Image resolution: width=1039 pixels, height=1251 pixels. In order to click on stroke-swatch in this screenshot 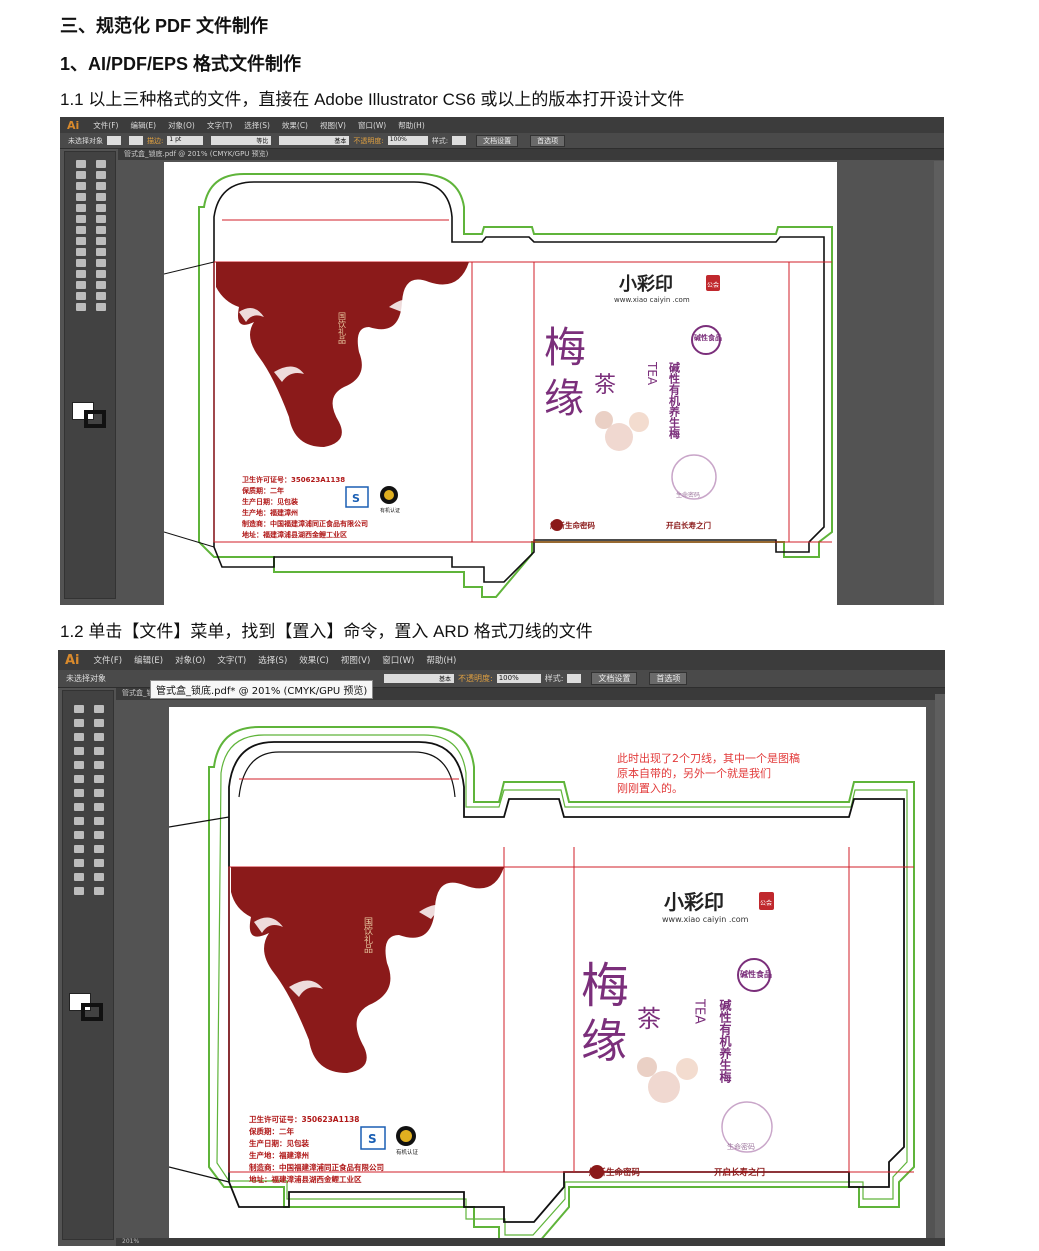, I will do `click(136, 140)`.